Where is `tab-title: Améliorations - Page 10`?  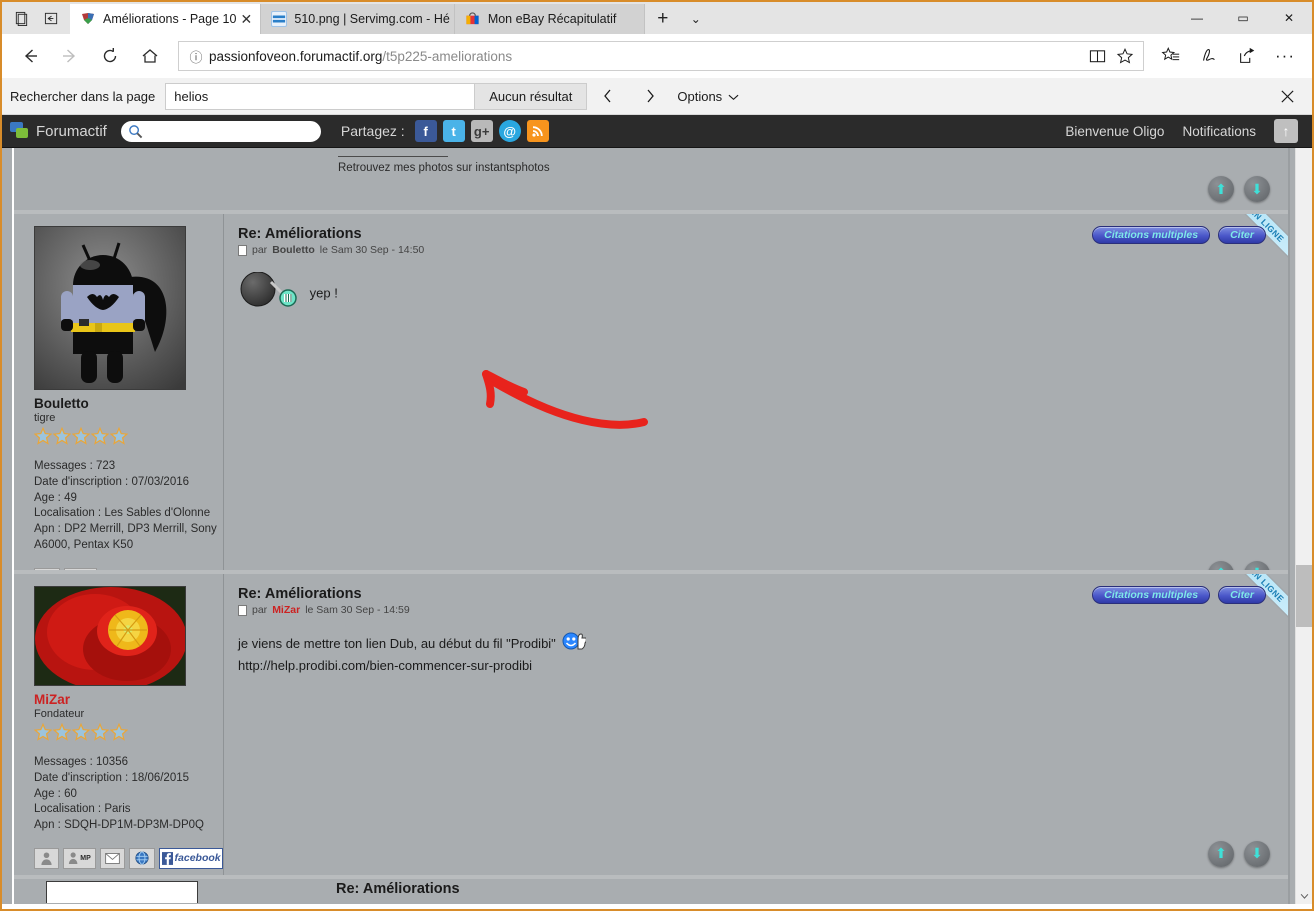
tab-title: Améliorations - Page 10 is located at coordinates (170, 19).